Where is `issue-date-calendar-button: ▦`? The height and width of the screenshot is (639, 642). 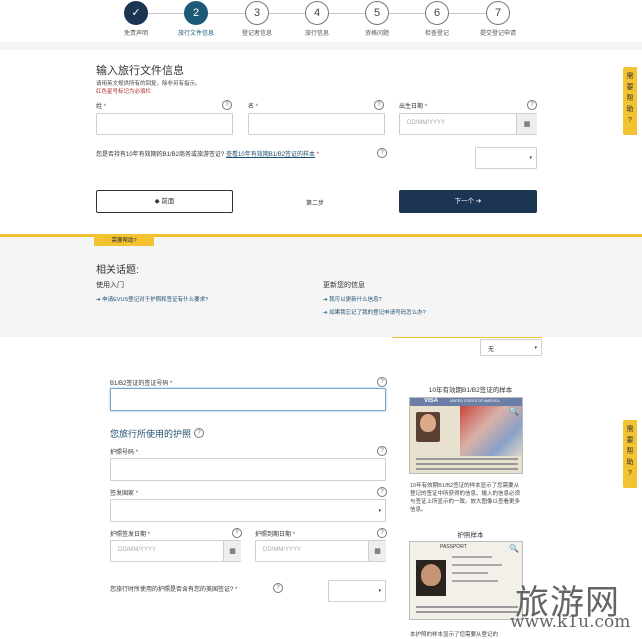
issue-date-calendar-button: ▦ is located at coordinates (232, 551).